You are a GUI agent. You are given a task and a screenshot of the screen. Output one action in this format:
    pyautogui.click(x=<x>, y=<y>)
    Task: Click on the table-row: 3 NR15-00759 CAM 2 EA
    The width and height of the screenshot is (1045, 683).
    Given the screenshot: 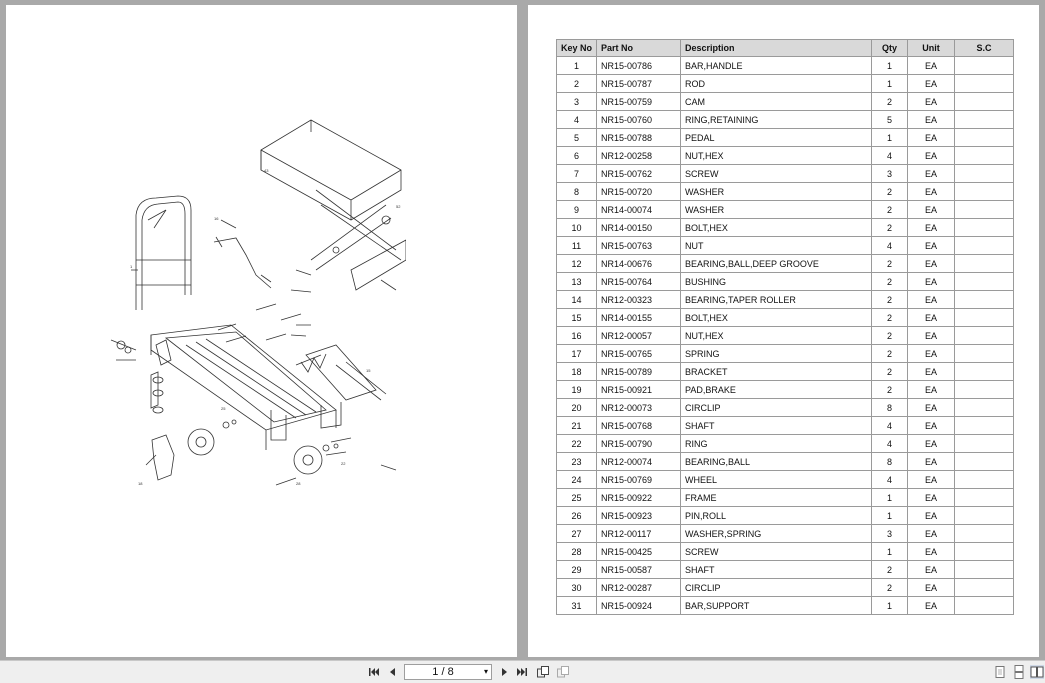 What is the action you would take?
    pyautogui.click(x=785, y=101)
    